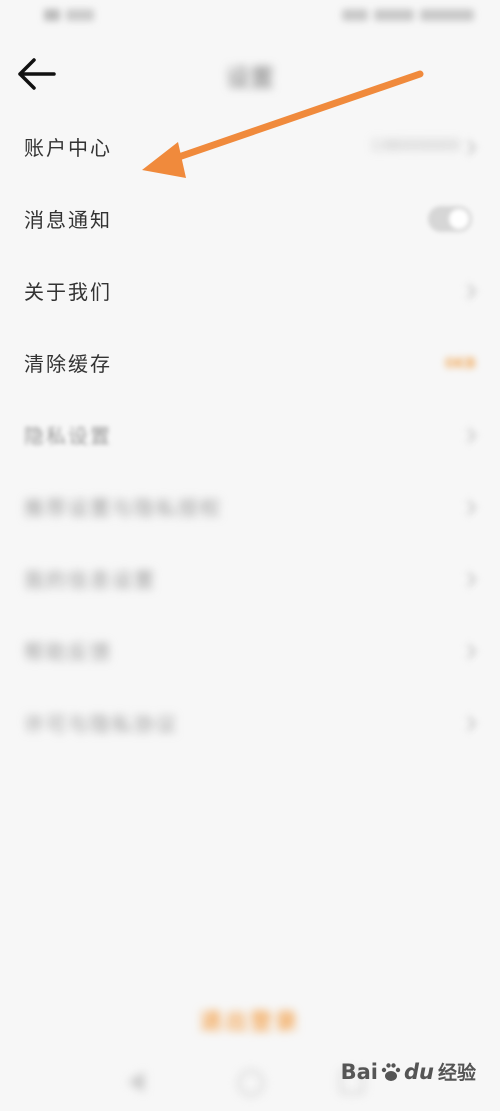 This screenshot has width=500, height=1111. What do you see at coordinates (68, 220) in the screenshot?
I see `settings-item-label: 消息通知` at bounding box center [68, 220].